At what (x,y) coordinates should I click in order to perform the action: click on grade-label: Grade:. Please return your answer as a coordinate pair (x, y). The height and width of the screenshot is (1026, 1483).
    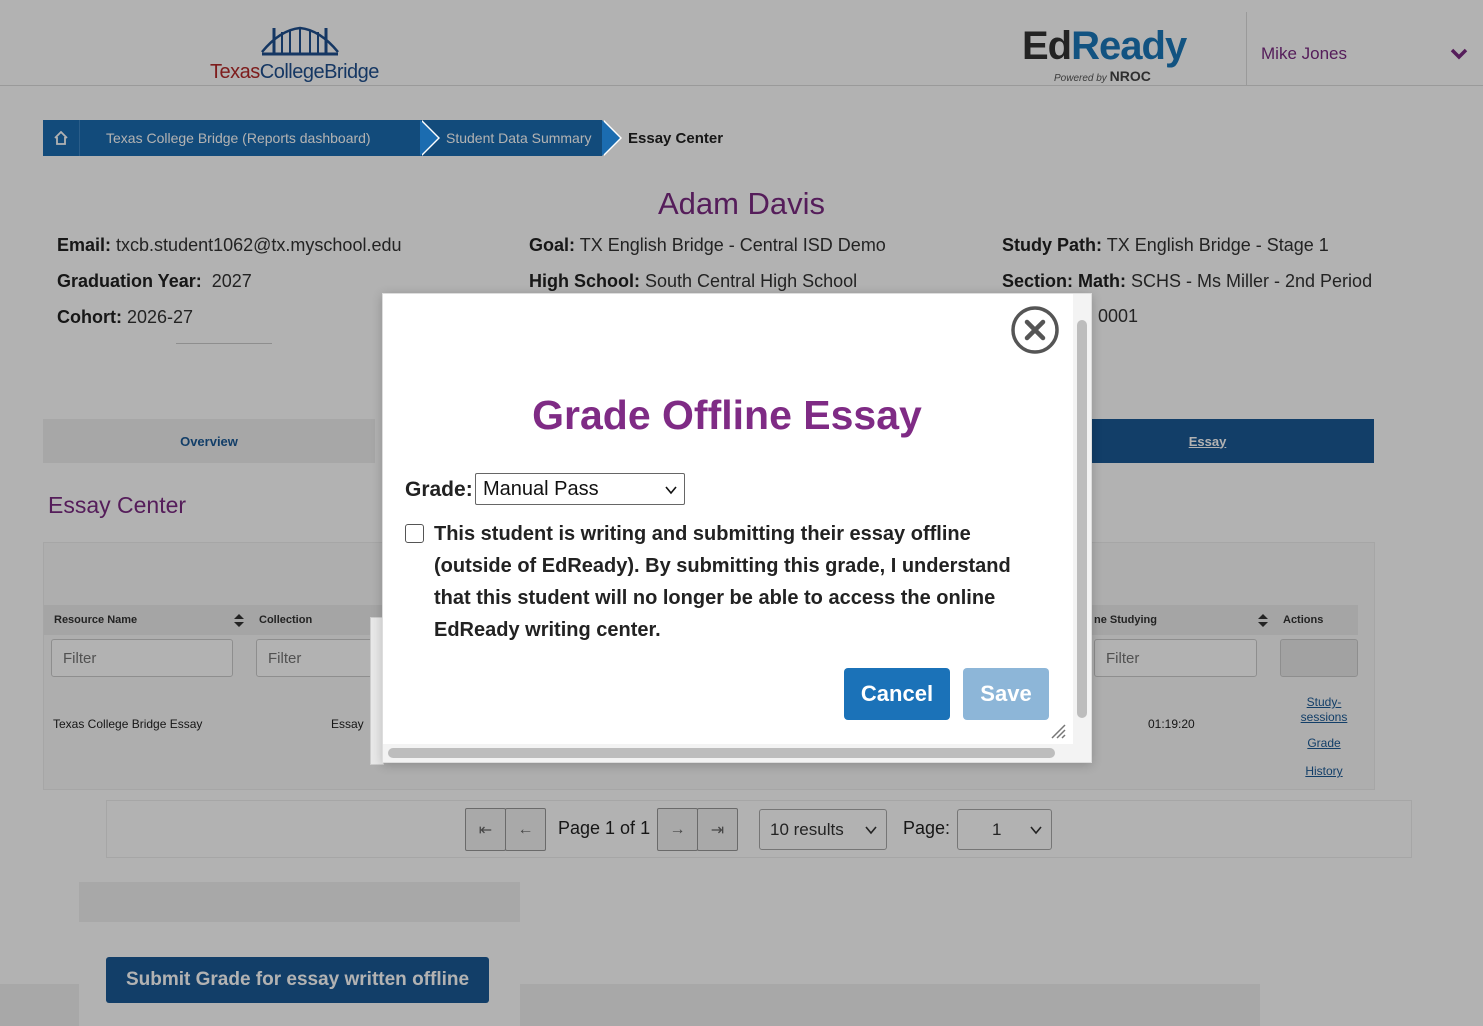
    Looking at the image, I should click on (439, 489).